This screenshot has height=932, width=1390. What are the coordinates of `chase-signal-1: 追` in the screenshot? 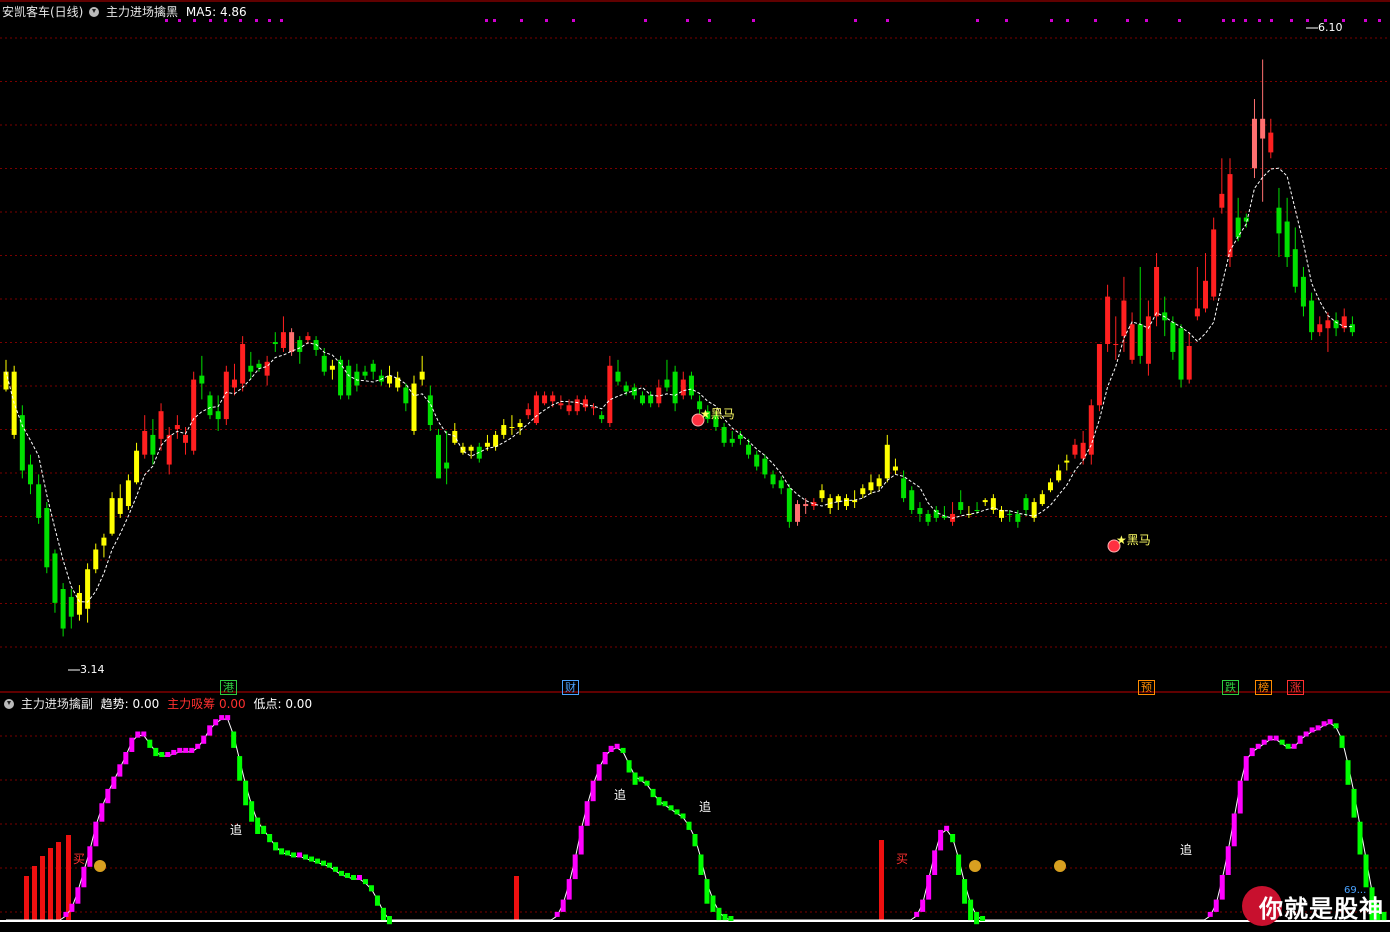 It's located at (236, 829).